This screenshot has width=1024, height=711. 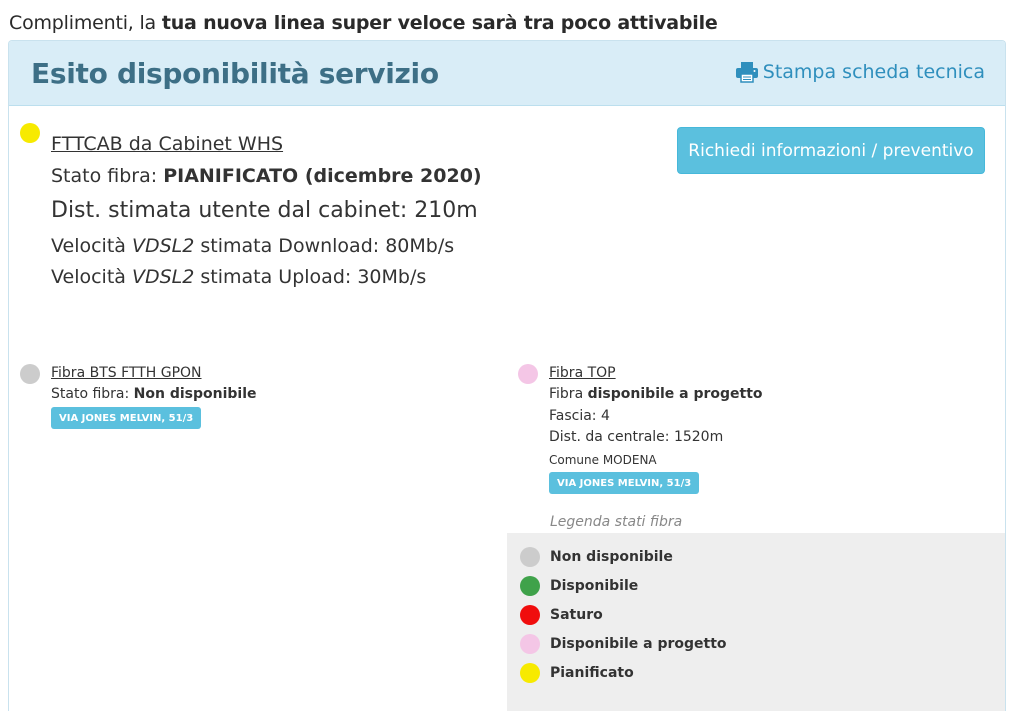 What do you see at coordinates (85, 23) in the screenshot?
I see `intro-prefix: Complimenti, la` at bounding box center [85, 23].